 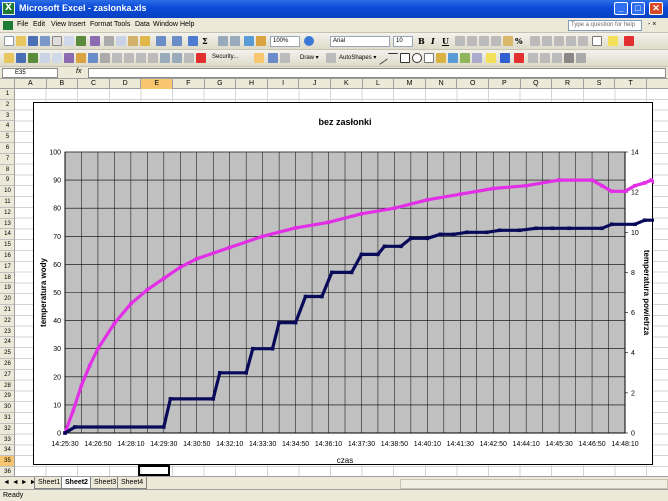 What do you see at coordinates (81, 41) in the screenshot?
I see `spelling-icon` at bounding box center [81, 41].